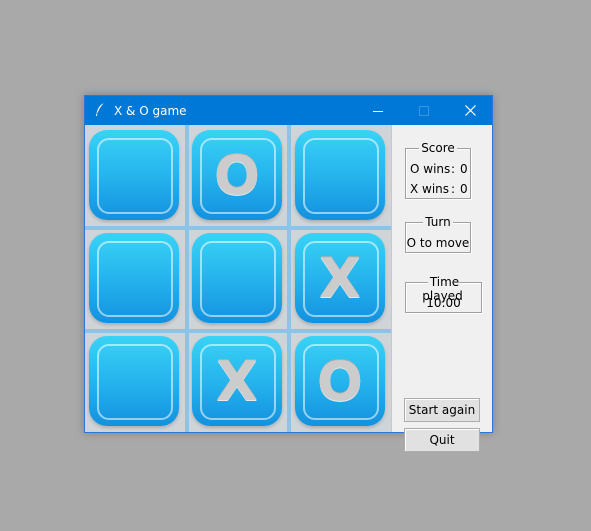  What do you see at coordinates (442, 410) in the screenshot?
I see `start-again-button: Start again` at bounding box center [442, 410].